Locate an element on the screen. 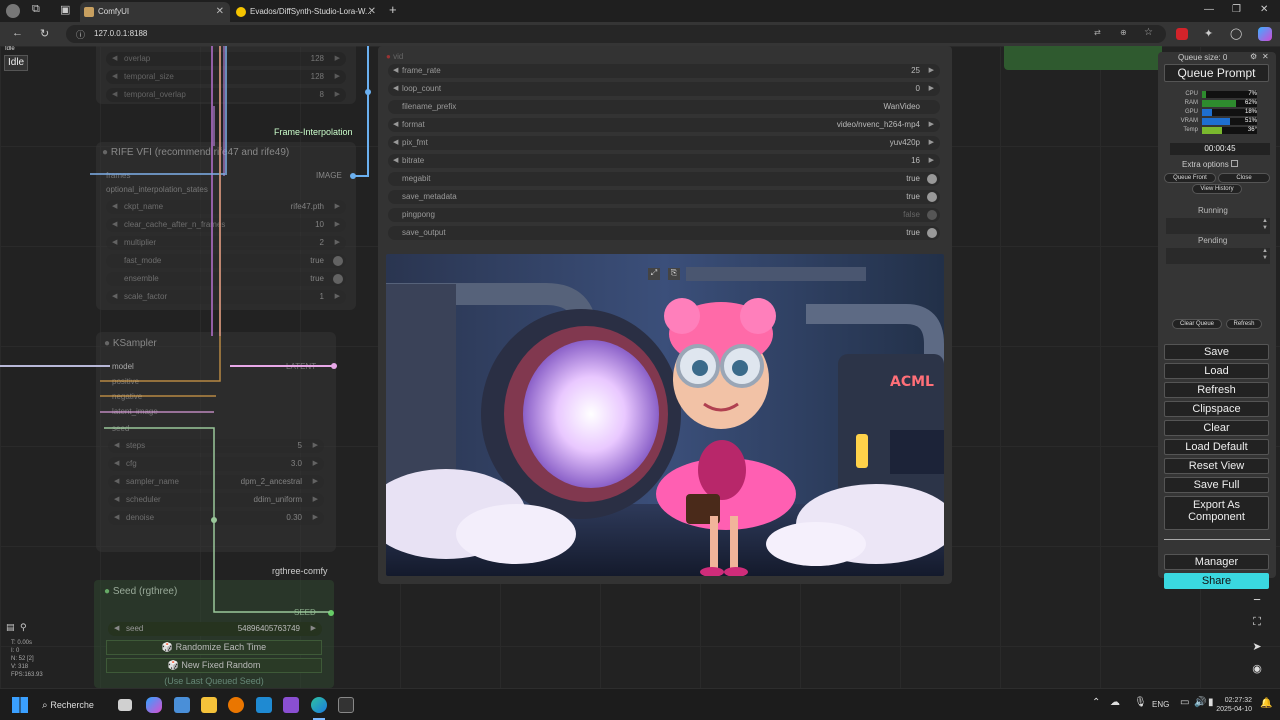 This screenshot has width=1280, height=720. preview-save-icon: ⎘ is located at coordinates (674, 274).